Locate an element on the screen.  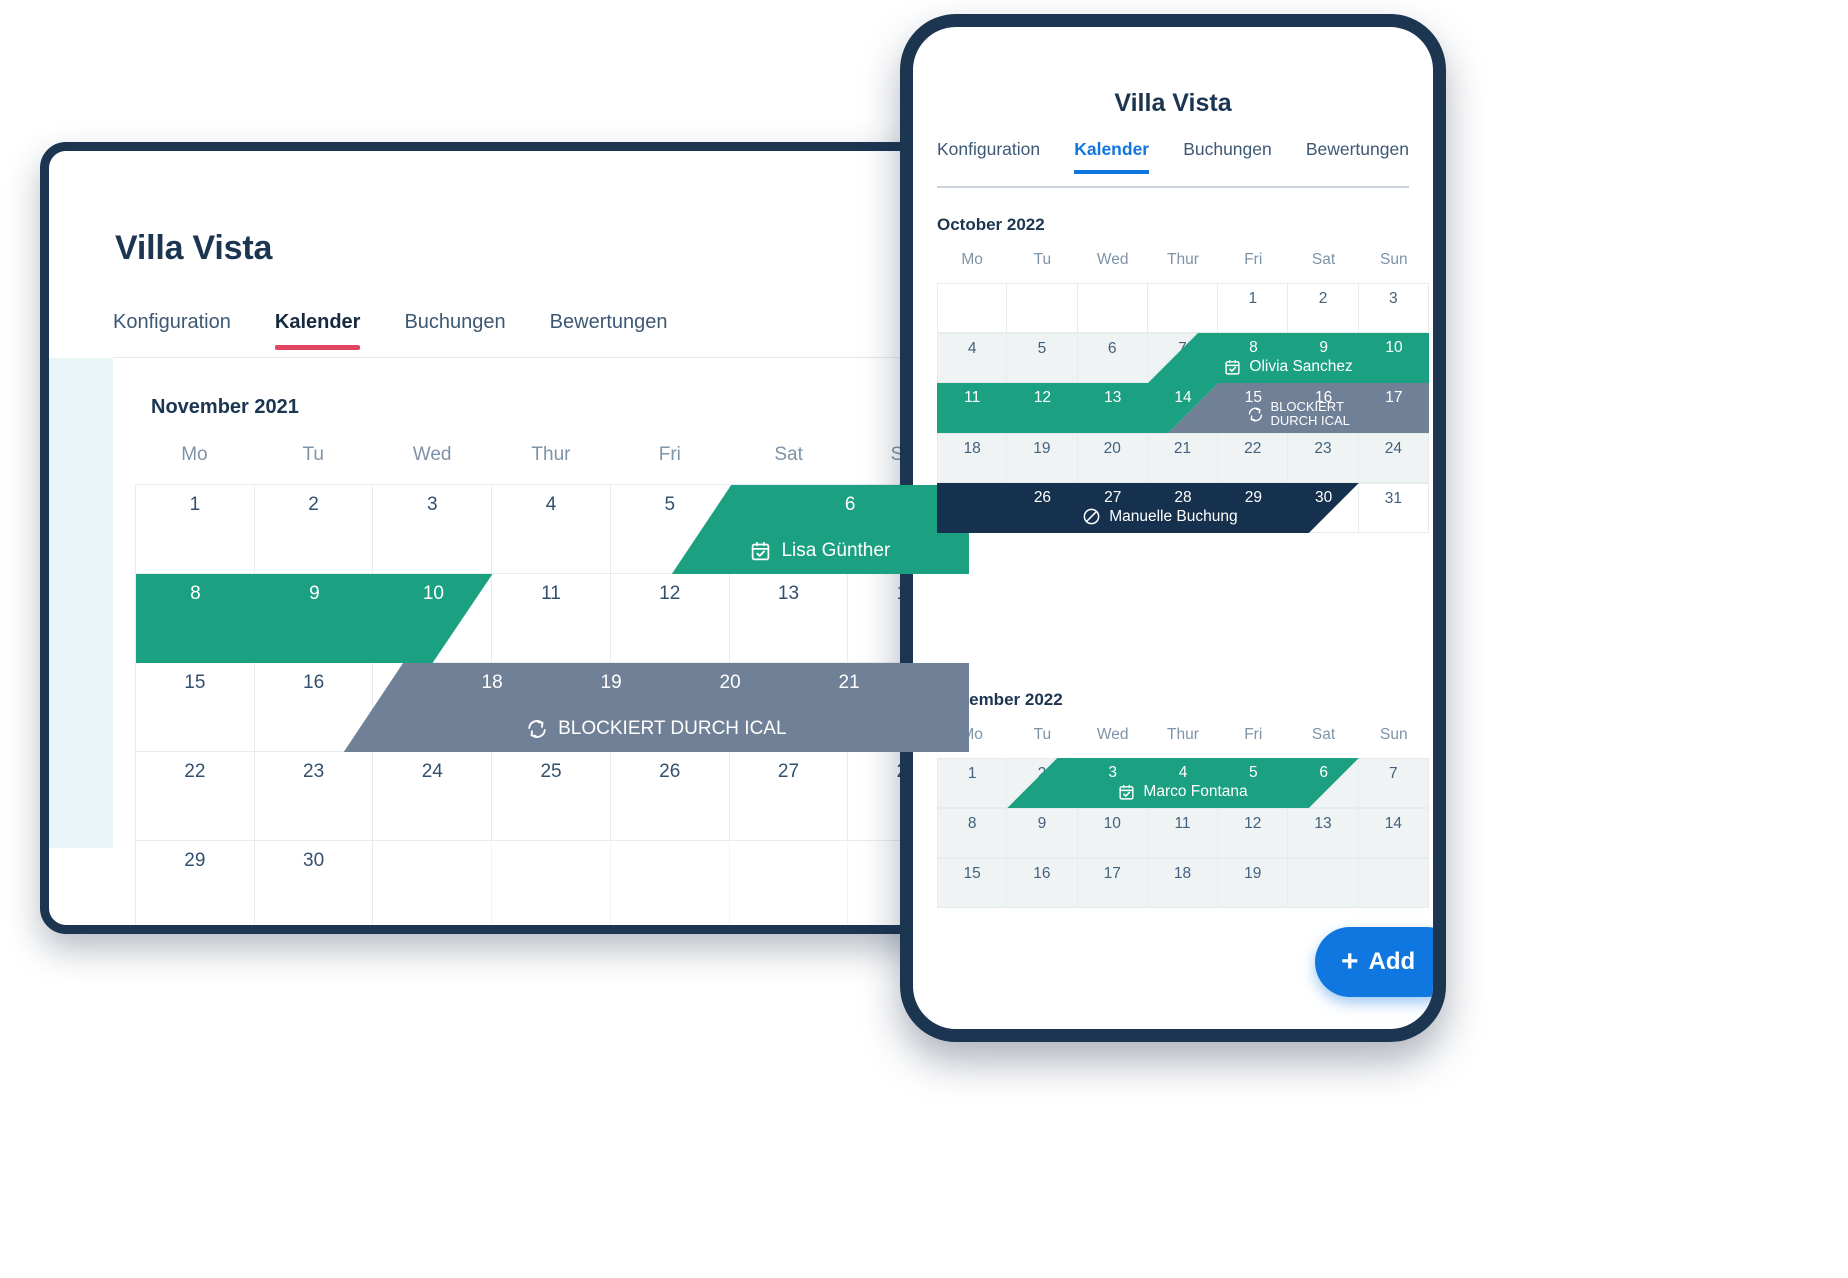
mobile-tab-buchungen: Buchungen is located at coordinates (1227, 156).